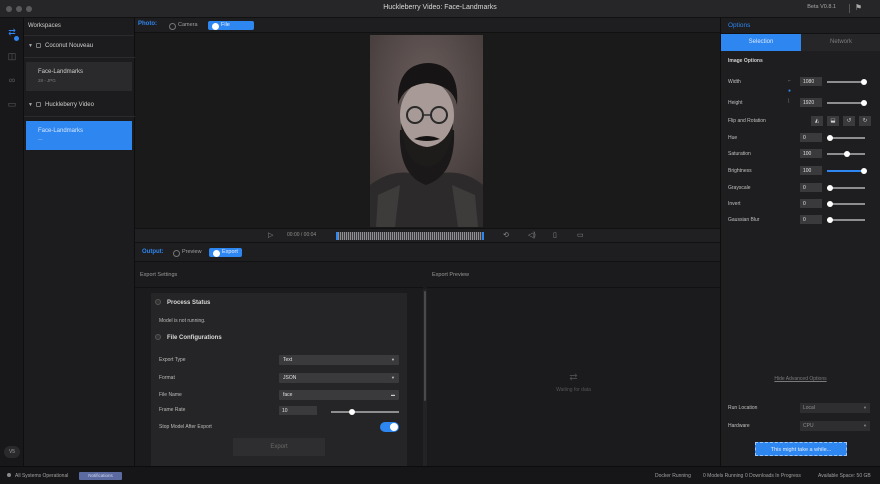  I want to click on grayscale-slider, so click(846, 188).